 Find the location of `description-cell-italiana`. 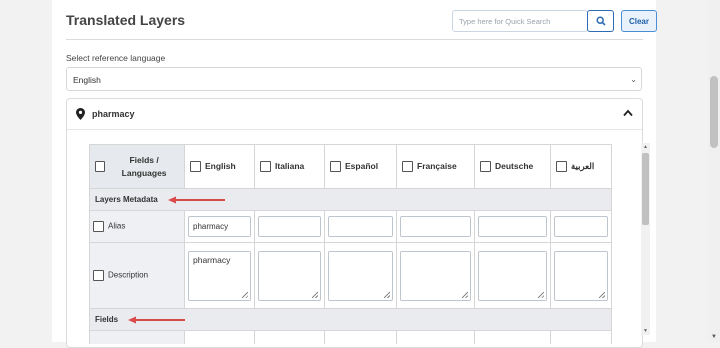

description-cell-italiana is located at coordinates (289, 275).